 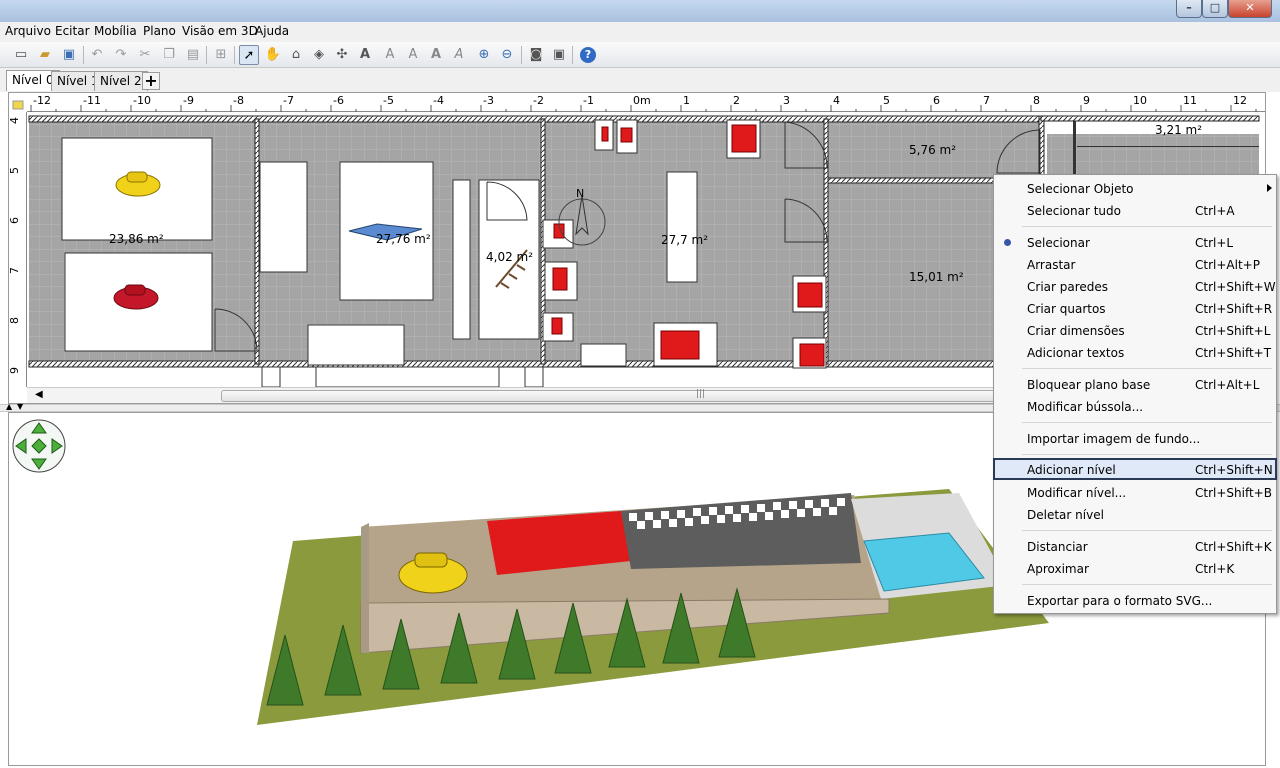 I want to click on create-walls-icon: ⌂, so click(x=296, y=55).